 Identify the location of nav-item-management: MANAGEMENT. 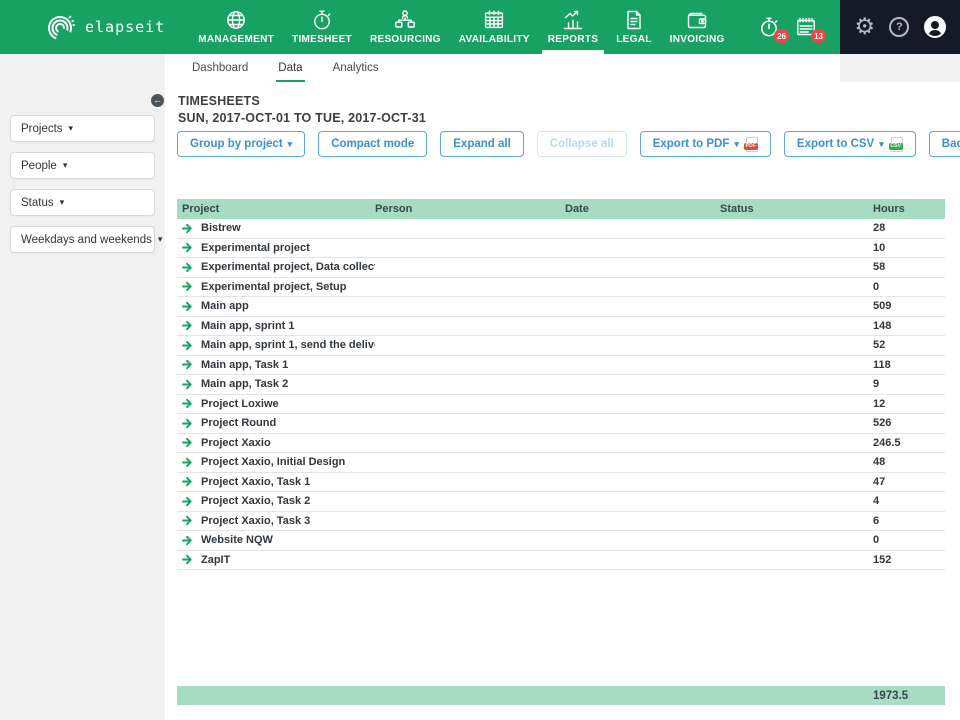
(236, 27).